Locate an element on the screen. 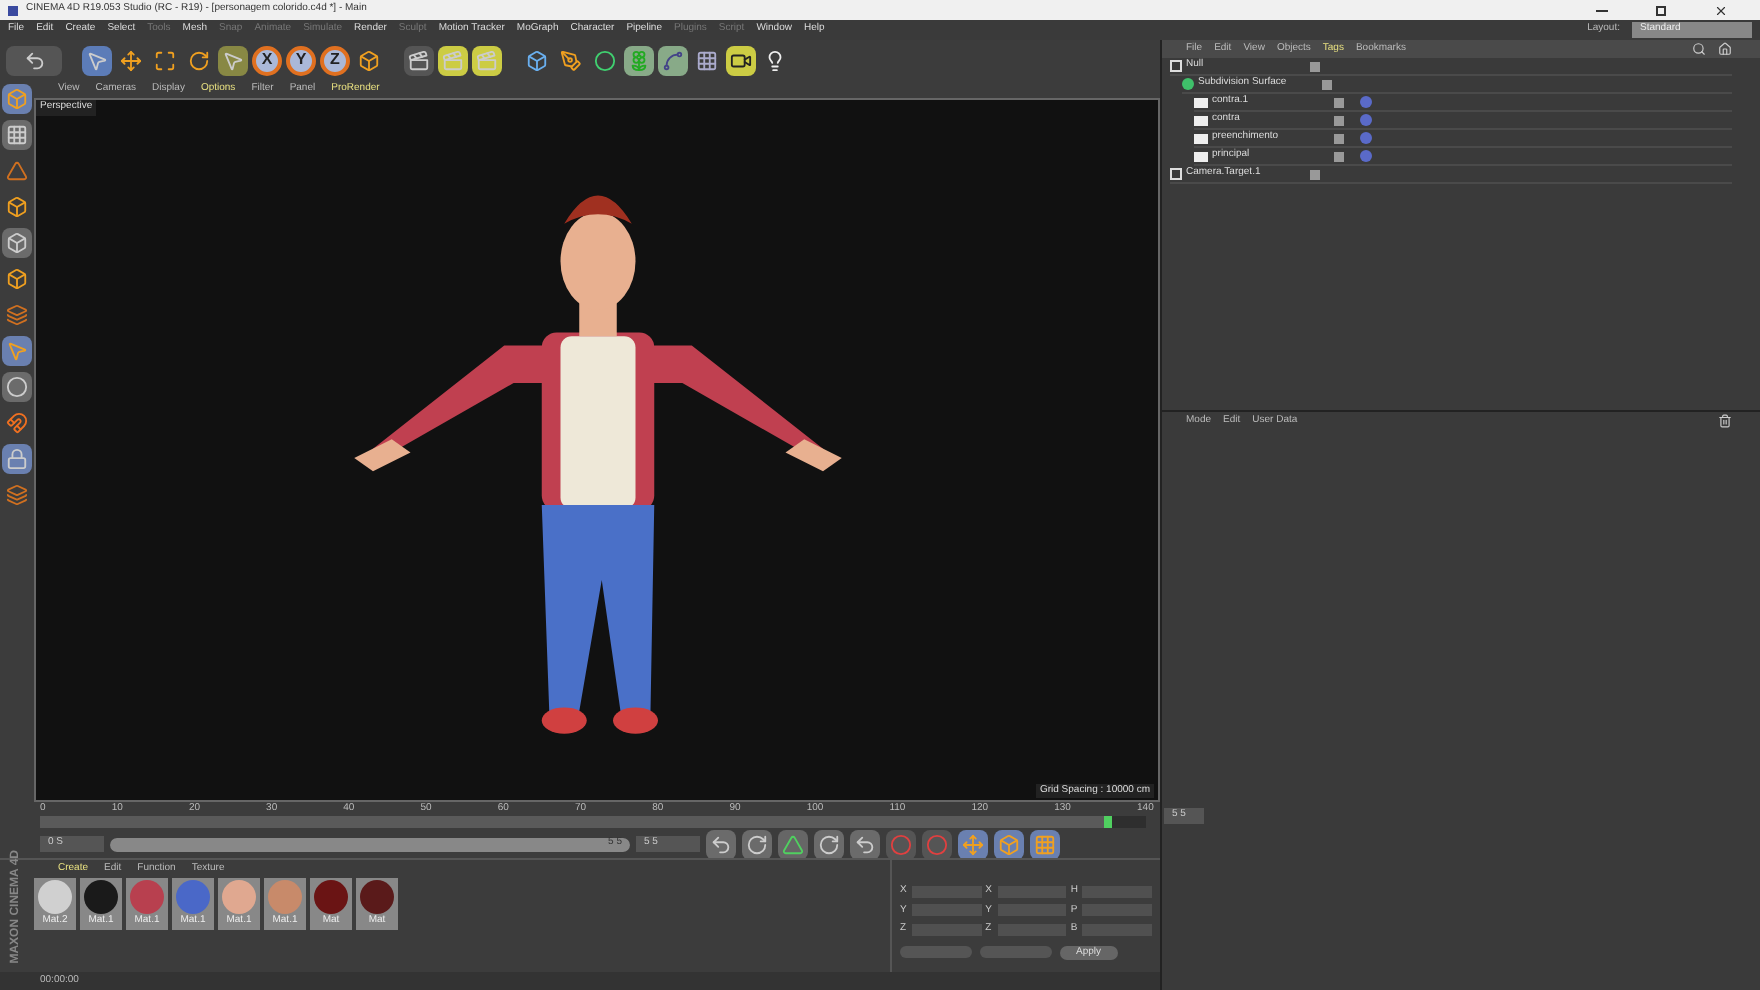 Image resolution: width=1760 pixels, height=990 pixels. subdivision-object-icon is located at coordinates (1188, 84).